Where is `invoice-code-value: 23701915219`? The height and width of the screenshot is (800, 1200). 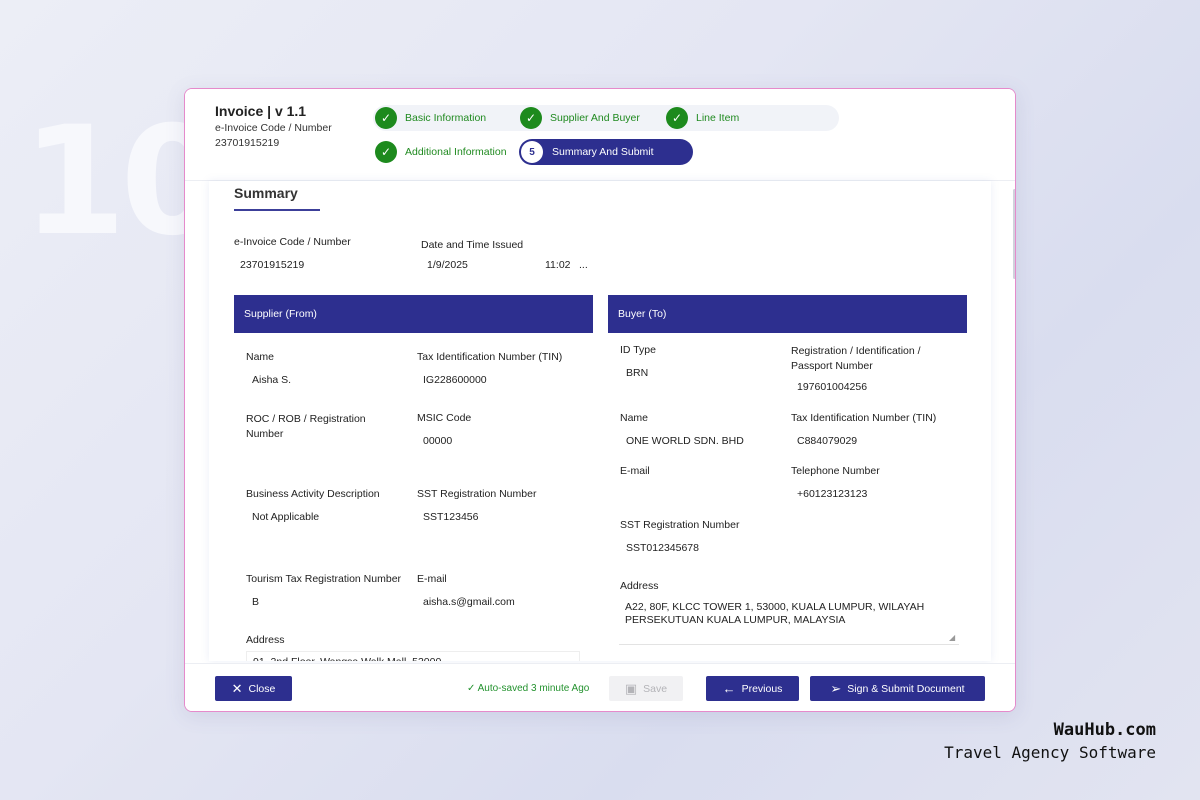
invoice-code-value: 23701915219 is located at coordinates (247, 143).